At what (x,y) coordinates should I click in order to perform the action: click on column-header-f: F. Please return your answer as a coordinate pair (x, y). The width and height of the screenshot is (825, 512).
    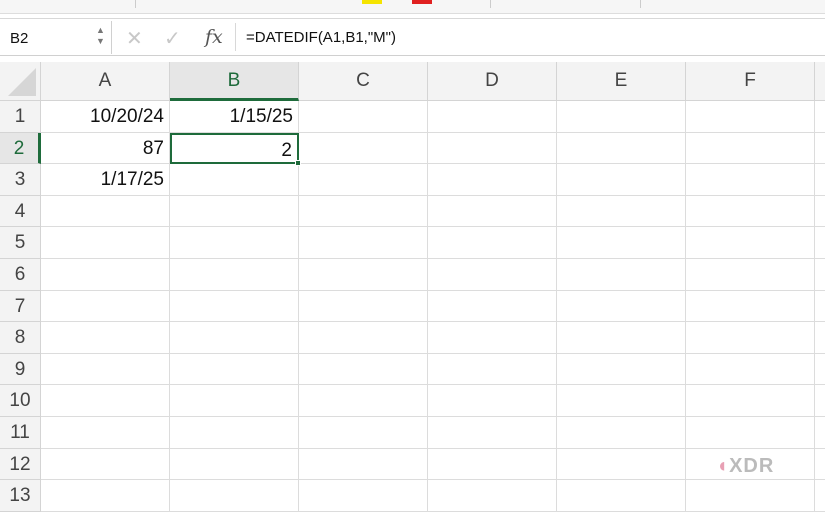
    Looking at the image, I should click on (750, 81).